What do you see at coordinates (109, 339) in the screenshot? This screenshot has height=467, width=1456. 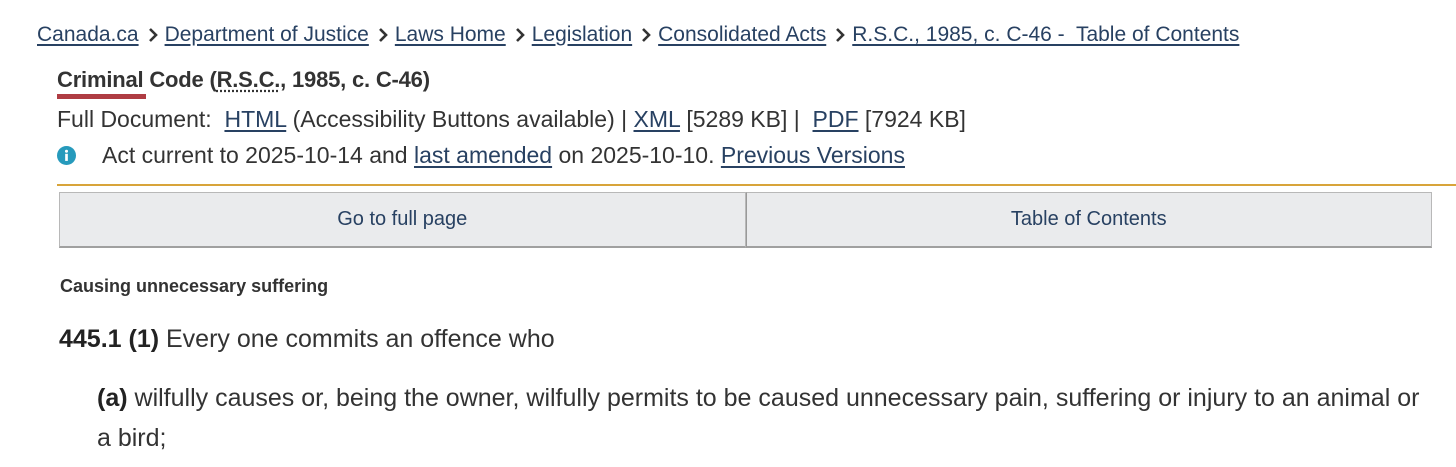 I see `section-number: 445.1 (1)` at bounding box center [109, 339].